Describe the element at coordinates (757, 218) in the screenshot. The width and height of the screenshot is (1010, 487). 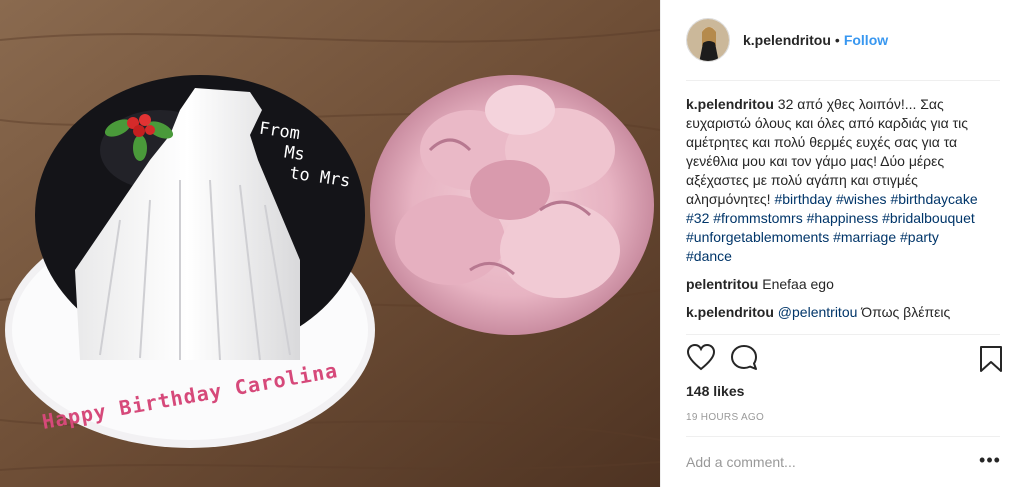
I see `hashtag-link: #frommstomrs` at that location.